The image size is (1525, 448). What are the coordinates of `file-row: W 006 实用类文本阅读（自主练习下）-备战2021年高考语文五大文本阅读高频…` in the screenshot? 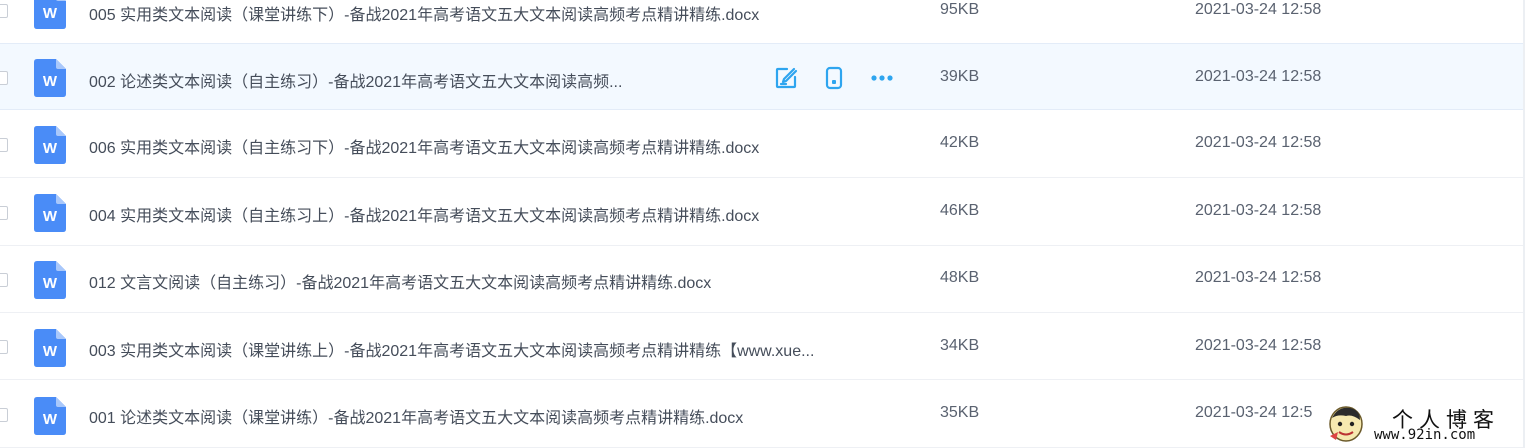 It's located at (762, 144).